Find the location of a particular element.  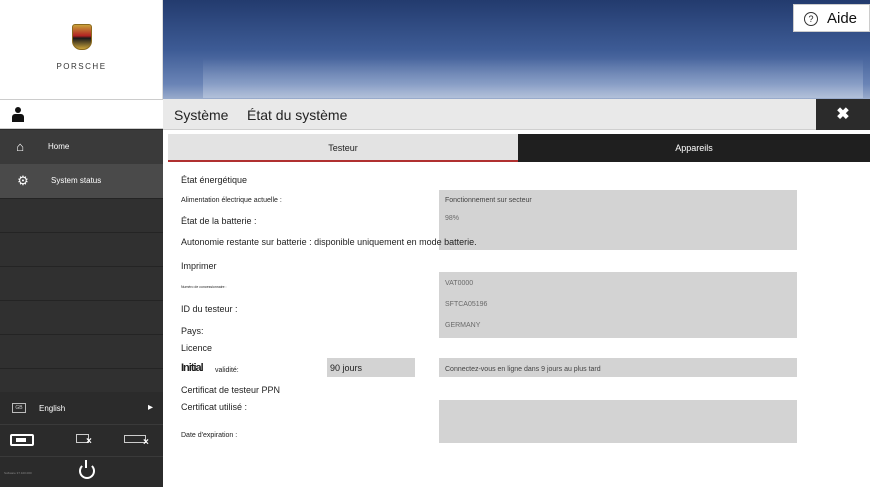

supply-label: Alimentation électrique actuelle : is located at coordinates (231, 200).